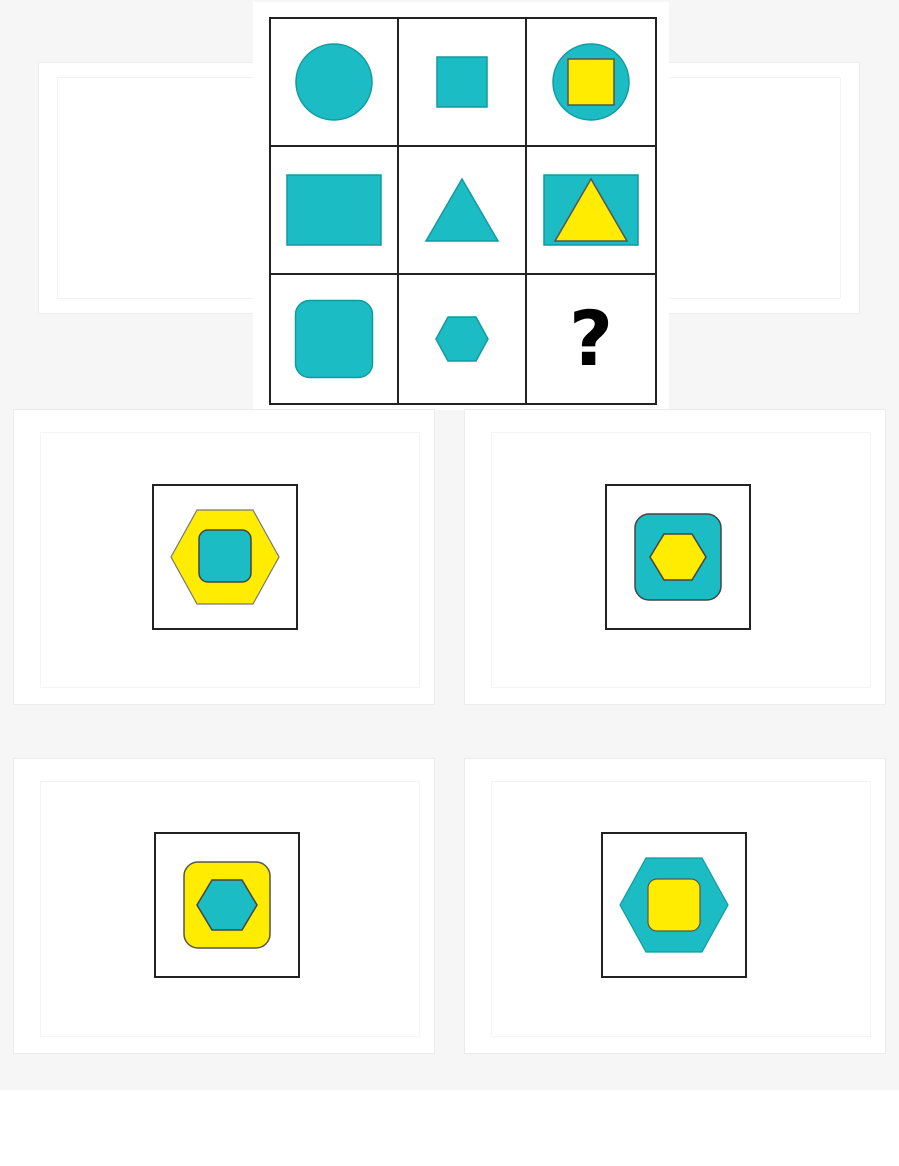 The width and height of the screenshot is (899, 1166). I want to click on square-shape, so click(462, 82).